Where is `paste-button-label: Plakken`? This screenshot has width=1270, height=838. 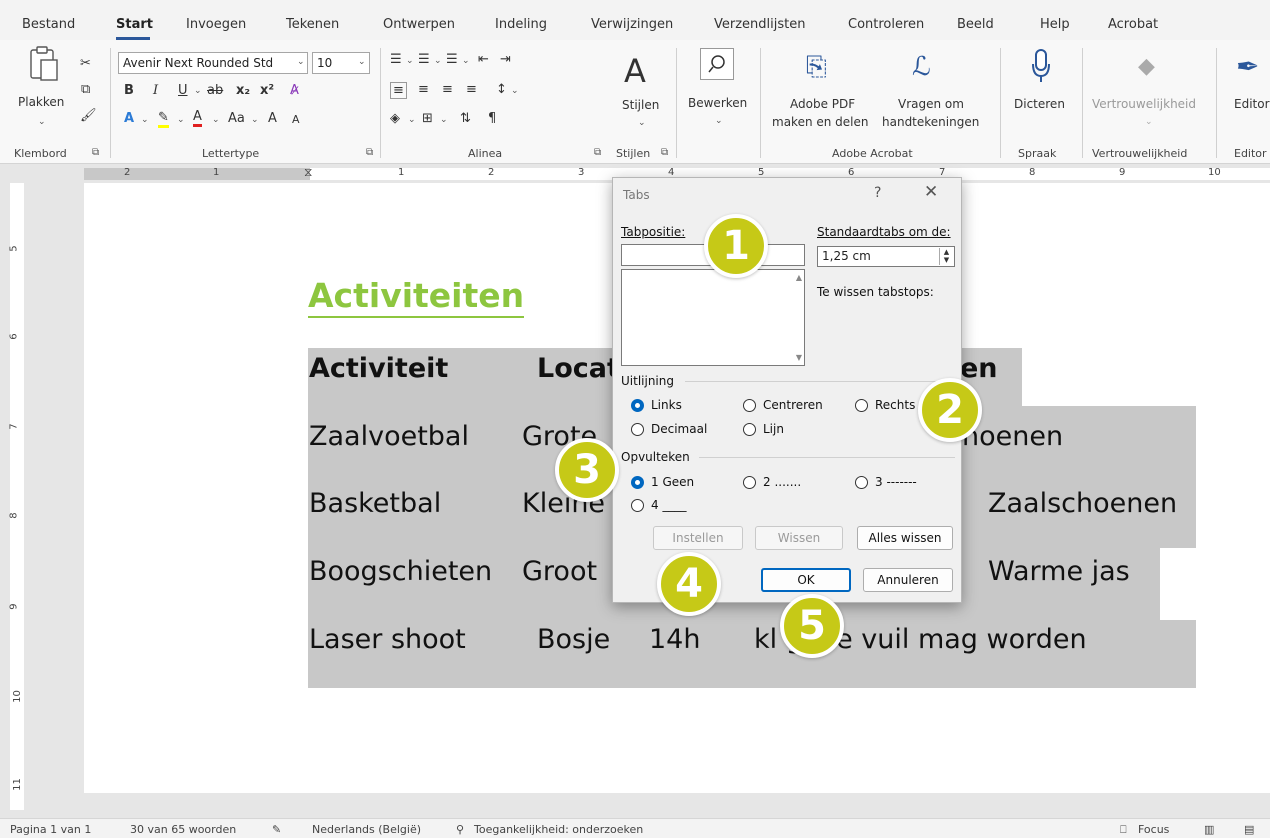
paste-button-label: Plakken is located at coordinates (41, 102).